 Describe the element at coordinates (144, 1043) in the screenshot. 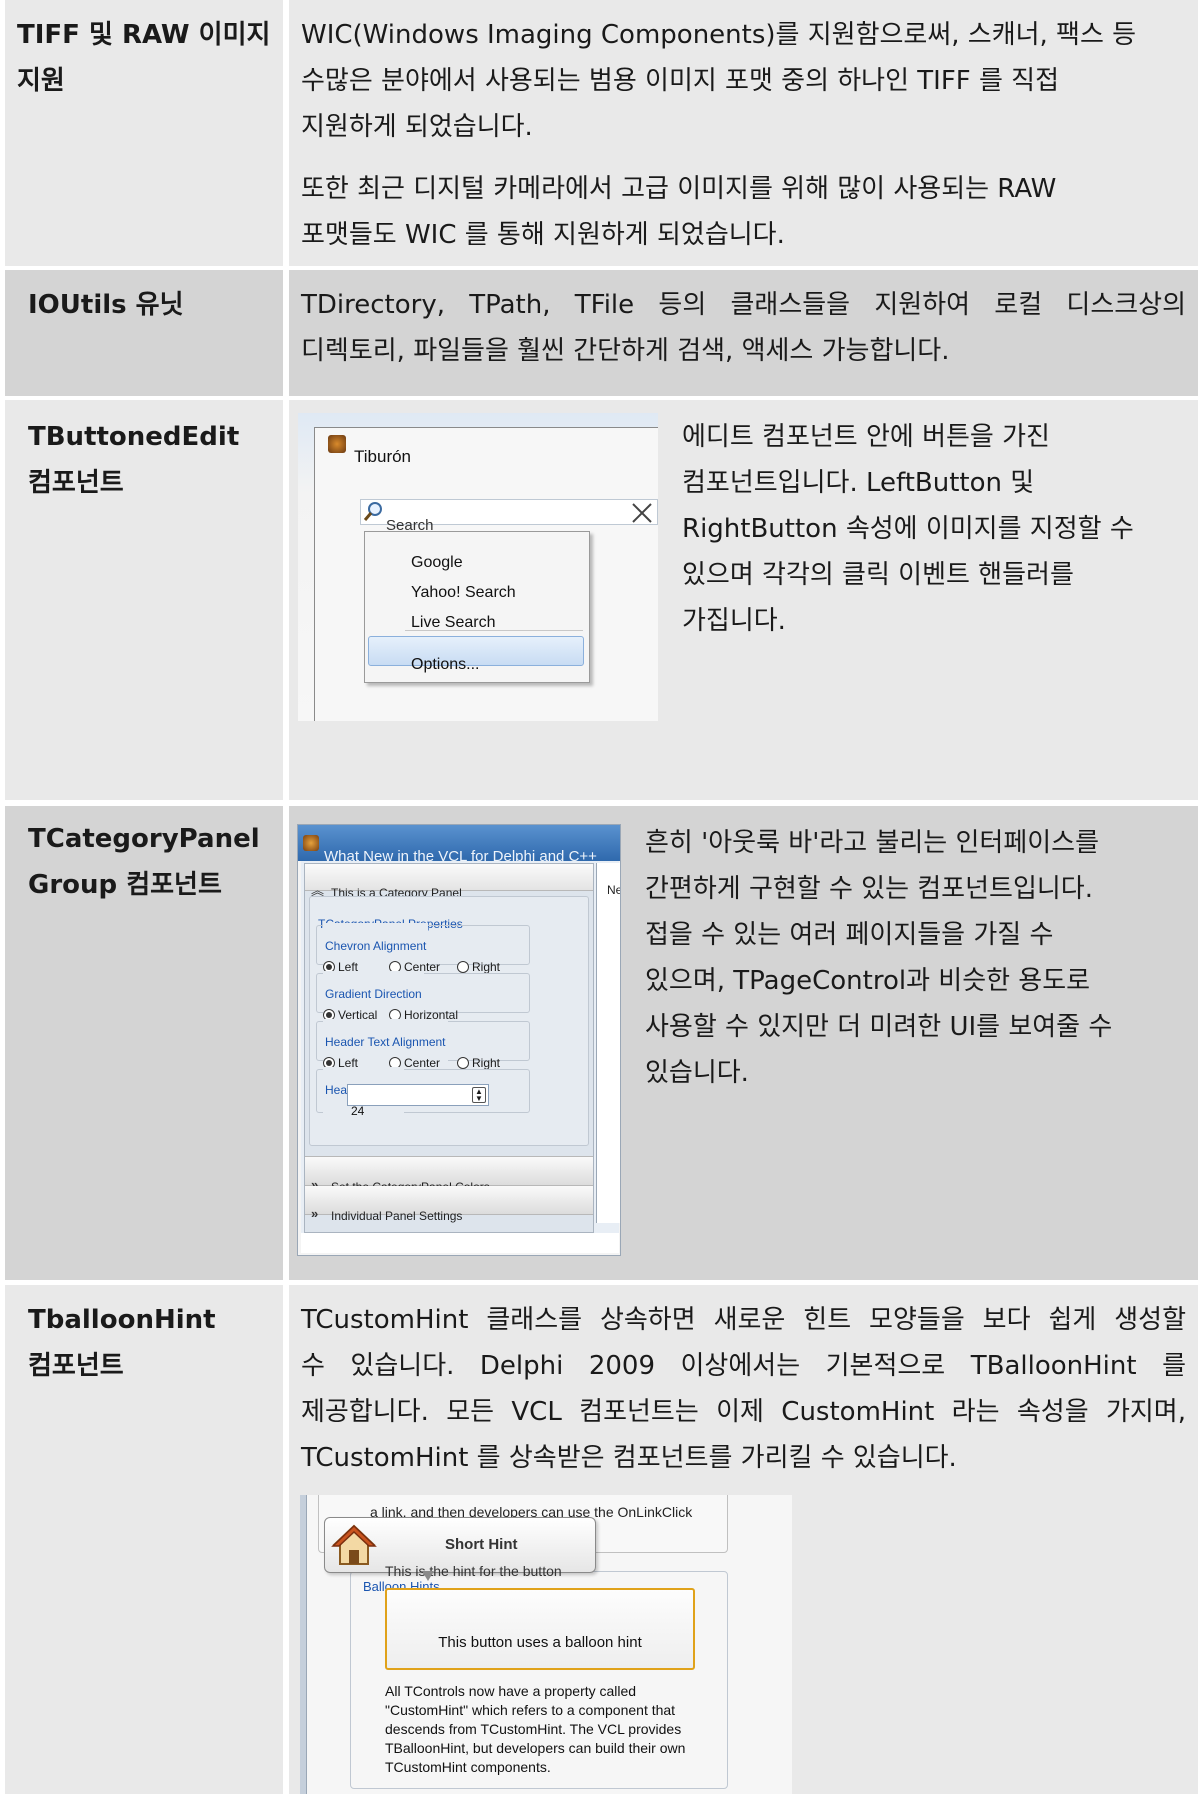

I see `row-label: TCategoryPanel Group 컴포넌트` at that location.